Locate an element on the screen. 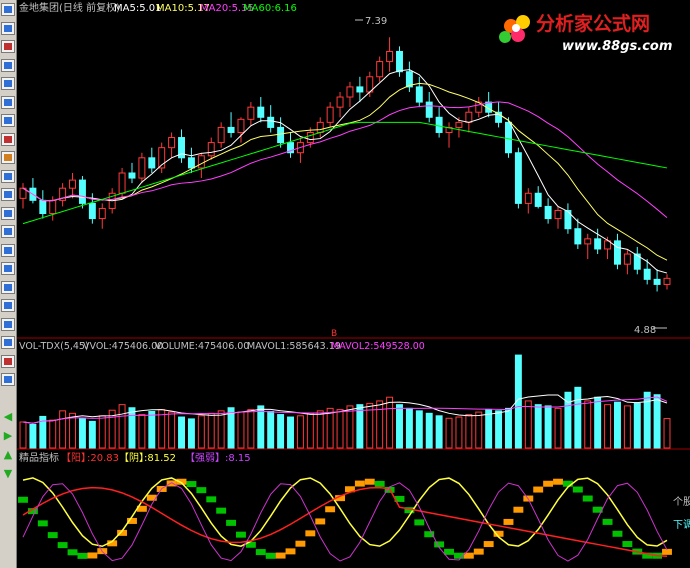 This screenshot has height=568, width=690. ma5-label: MA5:5.01 is located at coordinates (137, 8).